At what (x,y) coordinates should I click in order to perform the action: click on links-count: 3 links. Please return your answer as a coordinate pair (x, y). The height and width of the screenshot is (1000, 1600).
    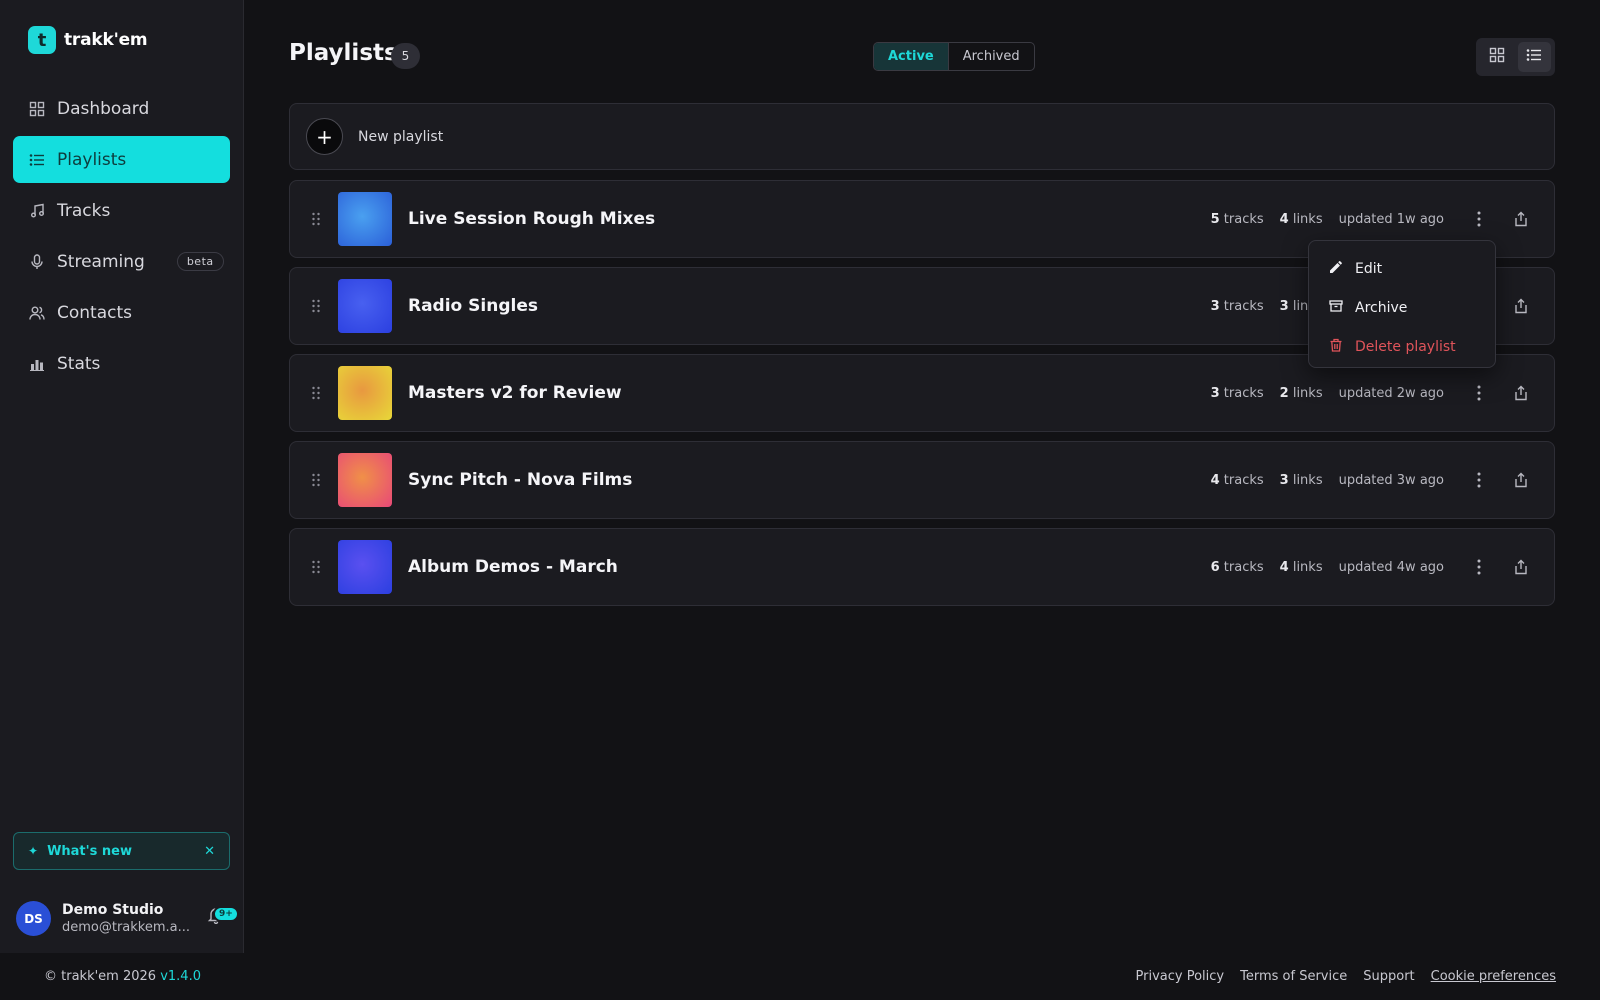
    Looking at the image, I should click on (1301, 480).